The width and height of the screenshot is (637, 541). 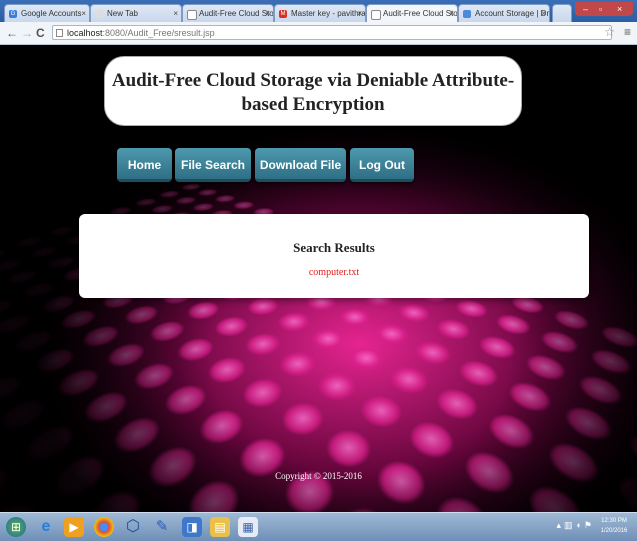 What do you see at coordinates (589, 525) in the screenshot?
I see `flag-icon: ⚑` at bounding box center [589, 525].